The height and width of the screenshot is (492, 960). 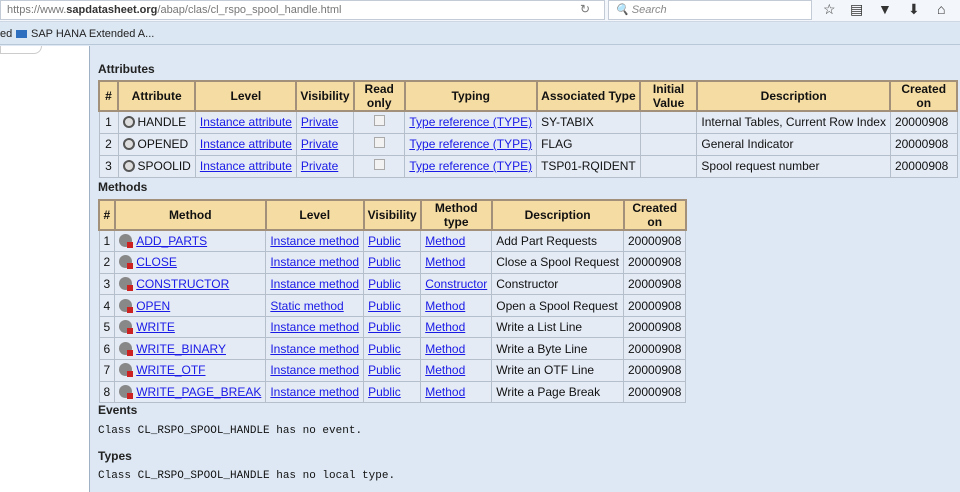 I want to click on method-link: CLOSE, so click(x=156, y=262).